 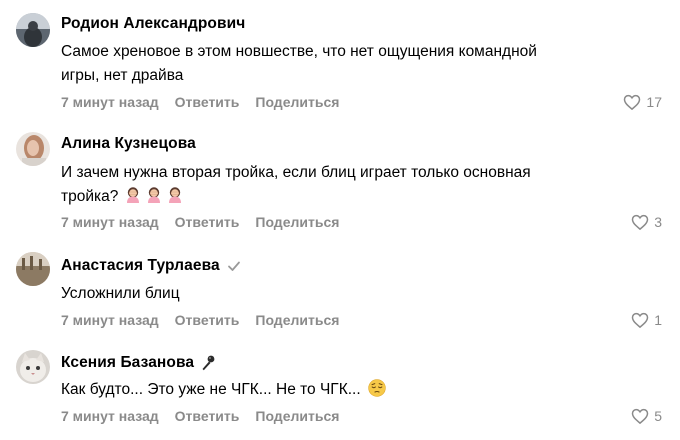 What do you see at coordinates (658, 416) in the screenshot?
I see `like-count: 5` at bounding box center [658, 416].